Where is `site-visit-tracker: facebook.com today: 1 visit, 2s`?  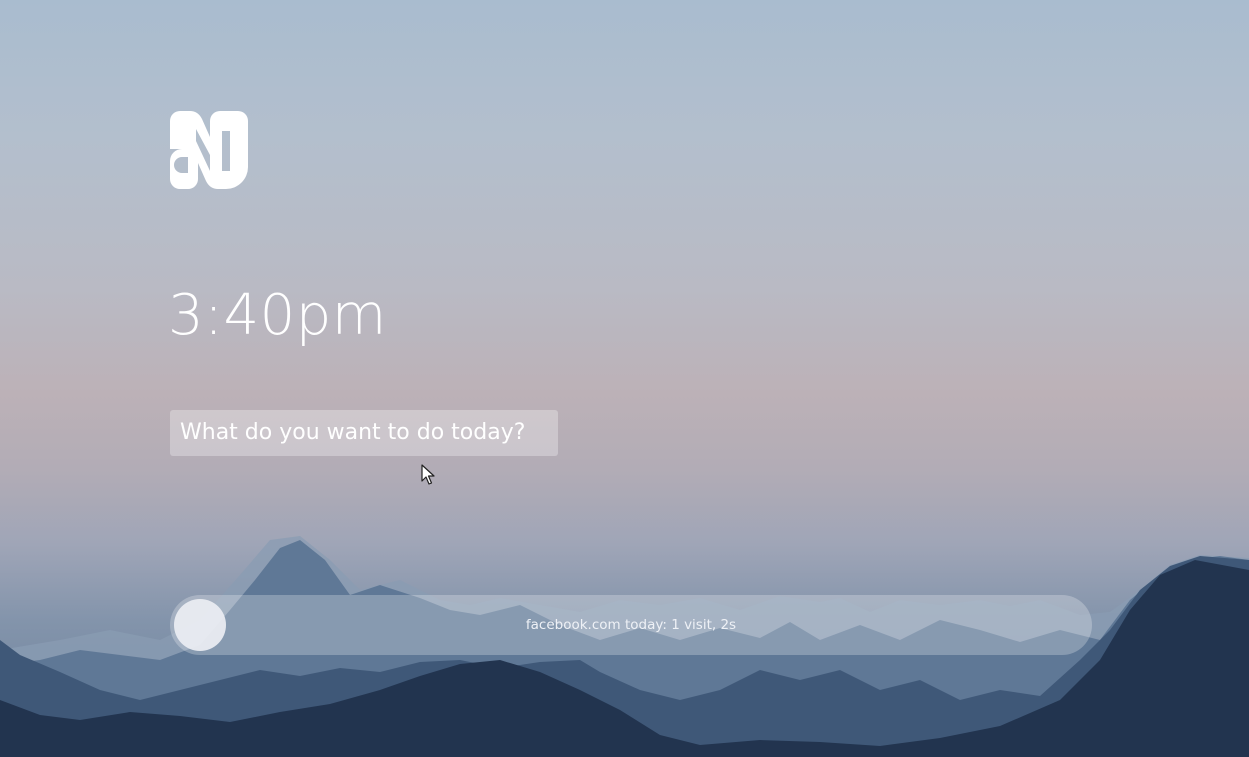 site-visit-tracker: facebook.com today: 1 visit, 2s is located at coordinates (631, 625).